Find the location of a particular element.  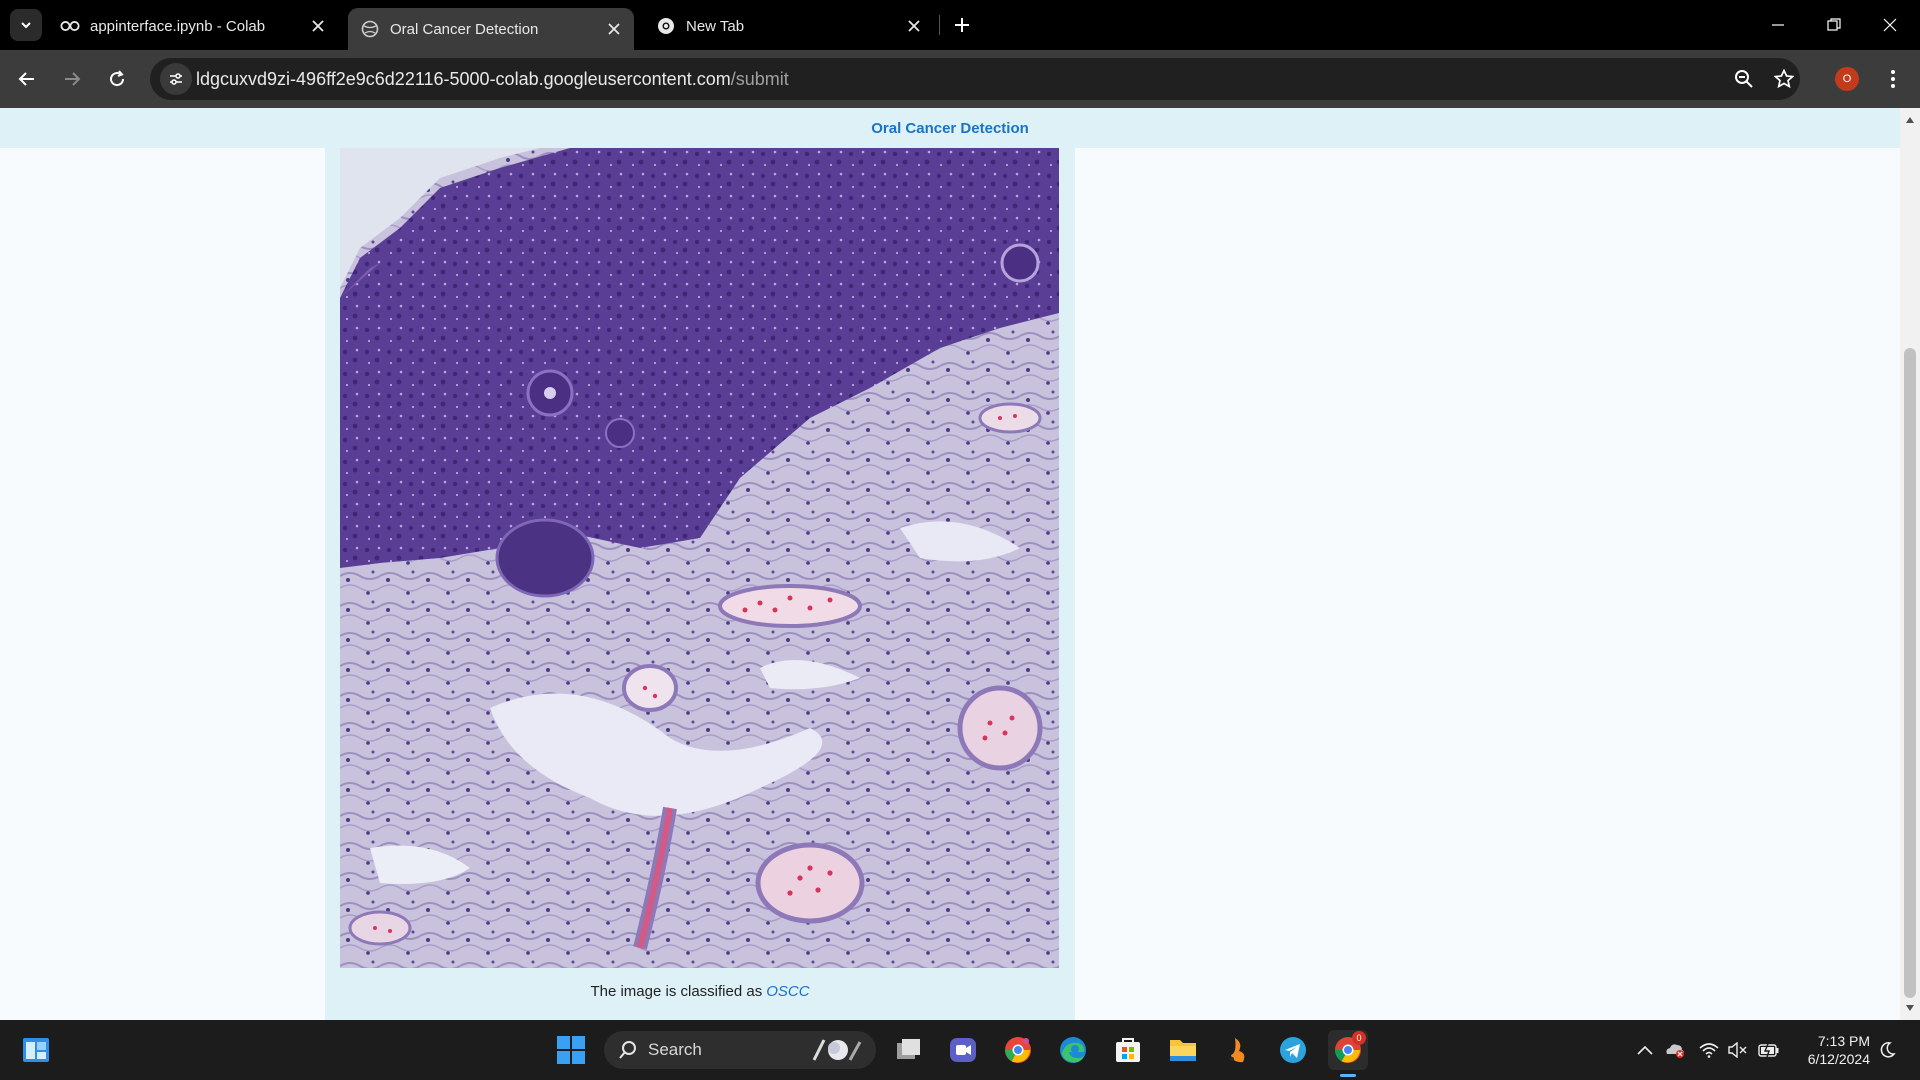

classification-label: OSCC is located at coordinates (788, 991).